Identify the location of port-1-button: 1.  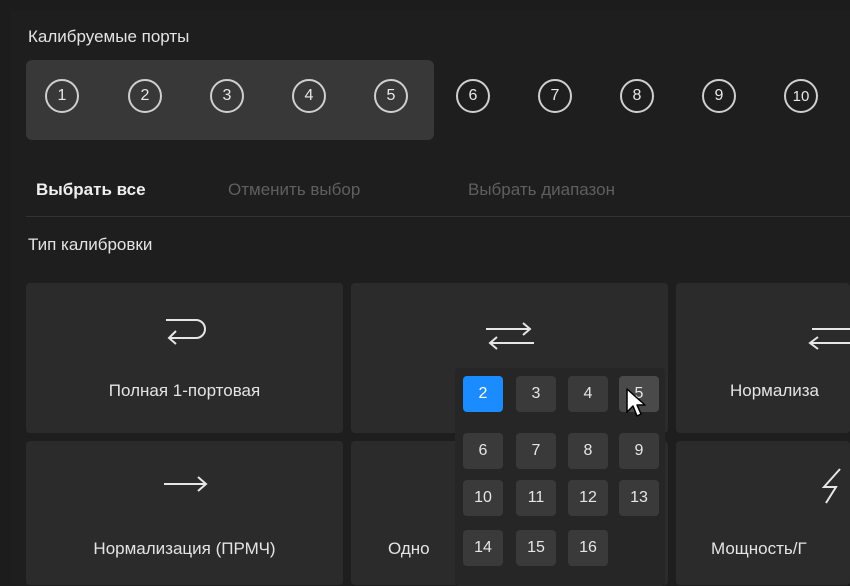
(62, 96).